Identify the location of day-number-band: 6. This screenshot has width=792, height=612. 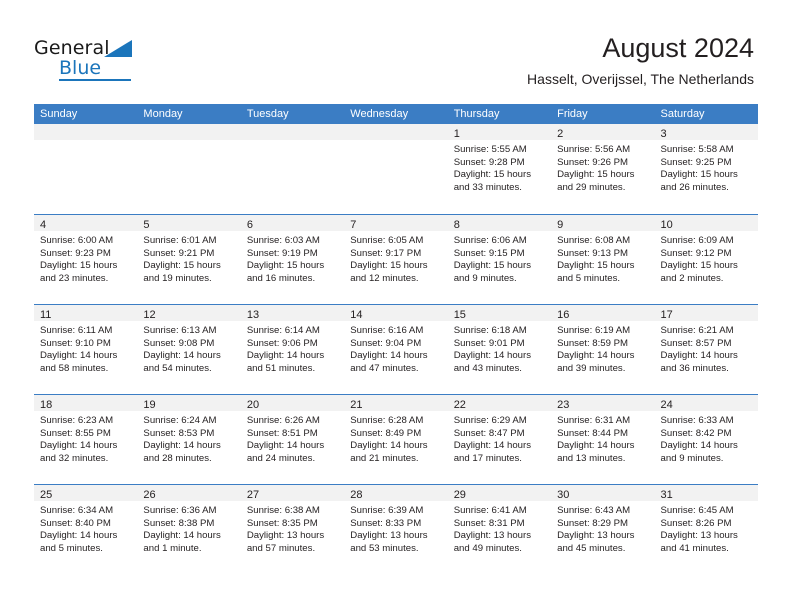
(292, 223).